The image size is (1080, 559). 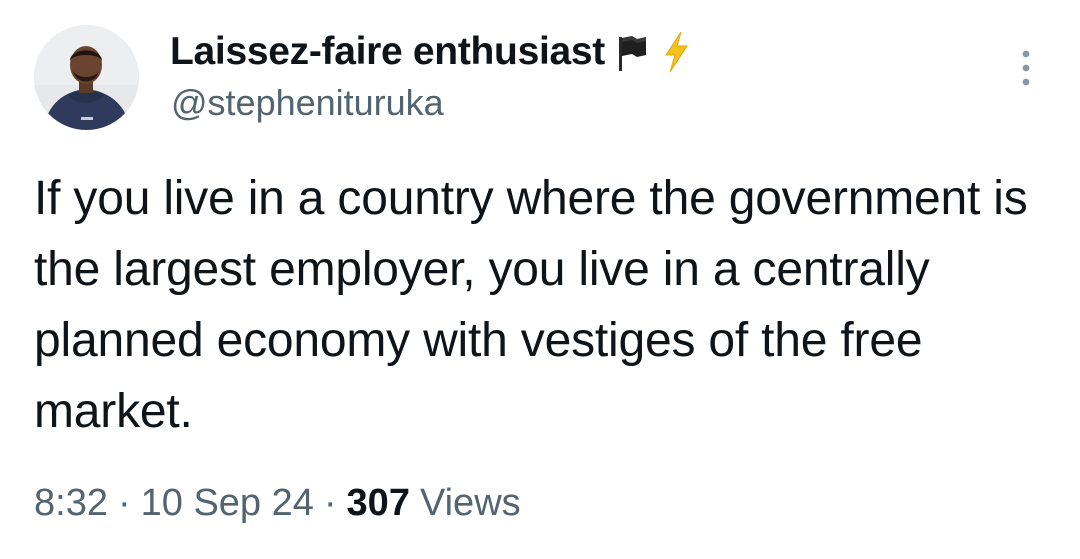 What do you see at coordinates (378, 503) in the screenshot?
I see `views-count: 307` at bounding box center [378, 503].